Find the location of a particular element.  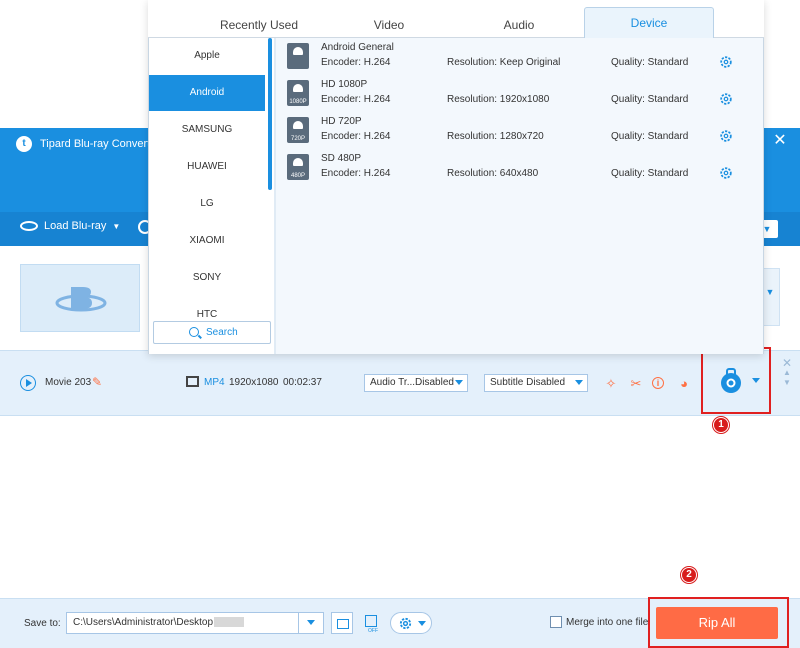

load-bluray-button: Load Blu-ray ▼ is located at coordinates (70, 226).